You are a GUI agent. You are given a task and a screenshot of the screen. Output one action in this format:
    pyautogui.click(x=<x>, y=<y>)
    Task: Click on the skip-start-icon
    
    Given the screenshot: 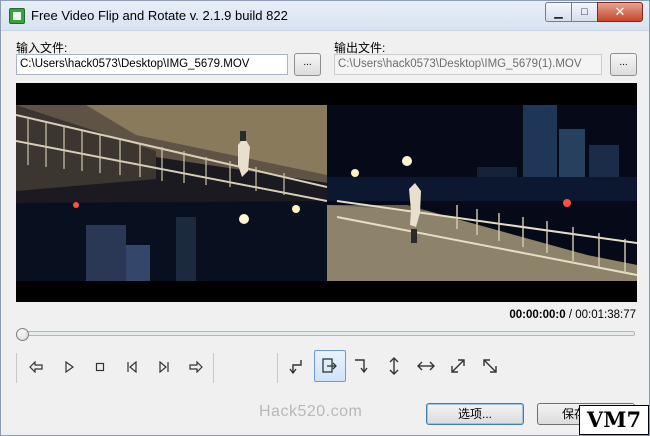 What is the action you would take?
    pyautogui.click(x=132, y=367)
    